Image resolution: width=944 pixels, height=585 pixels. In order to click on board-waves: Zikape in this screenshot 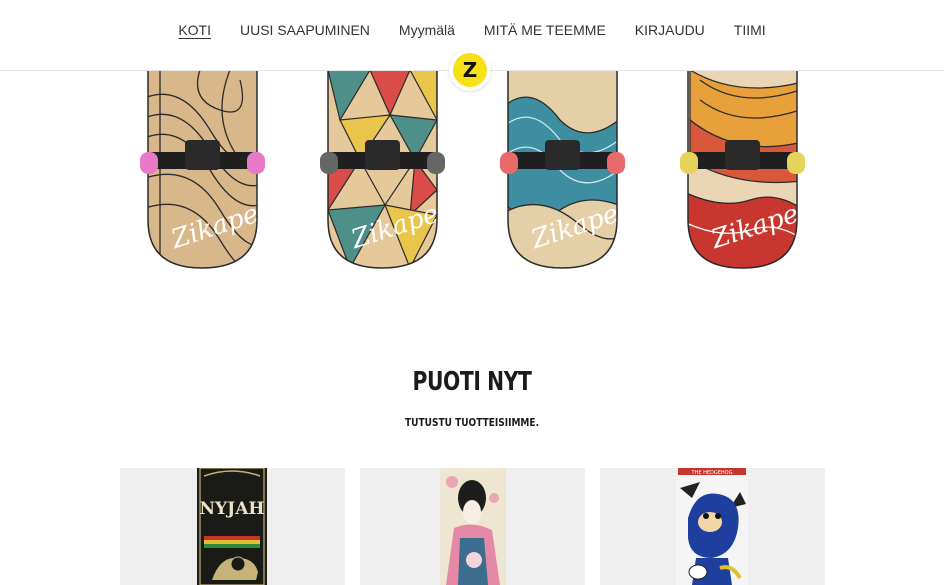, I will do `click(562, 157)`.